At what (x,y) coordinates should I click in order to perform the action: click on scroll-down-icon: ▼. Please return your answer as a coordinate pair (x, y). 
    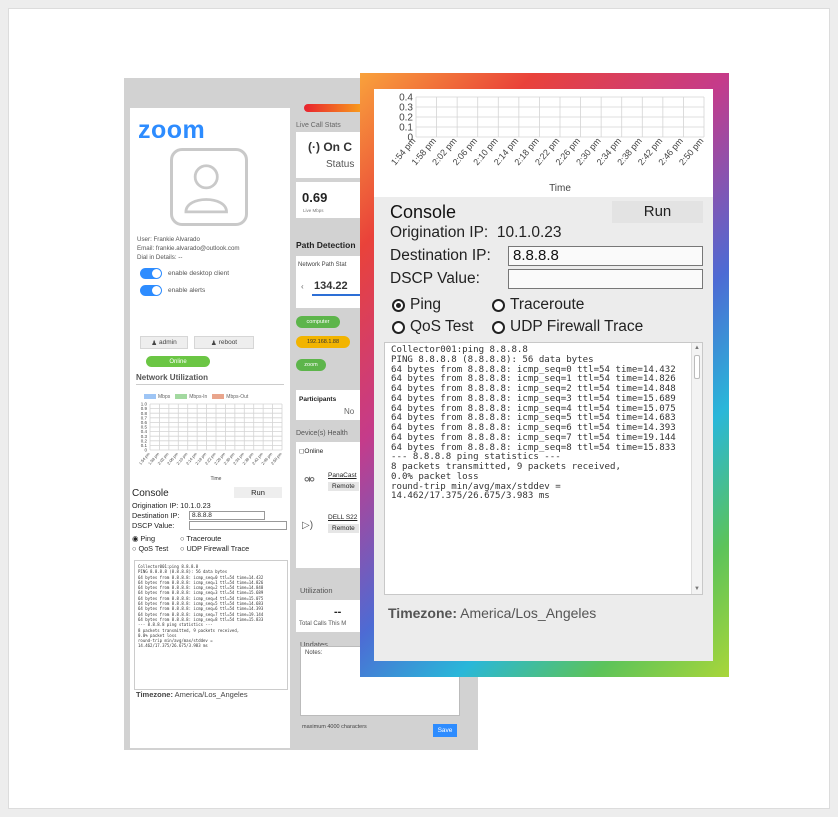
    Looking at the image, I should click on (697, 589).